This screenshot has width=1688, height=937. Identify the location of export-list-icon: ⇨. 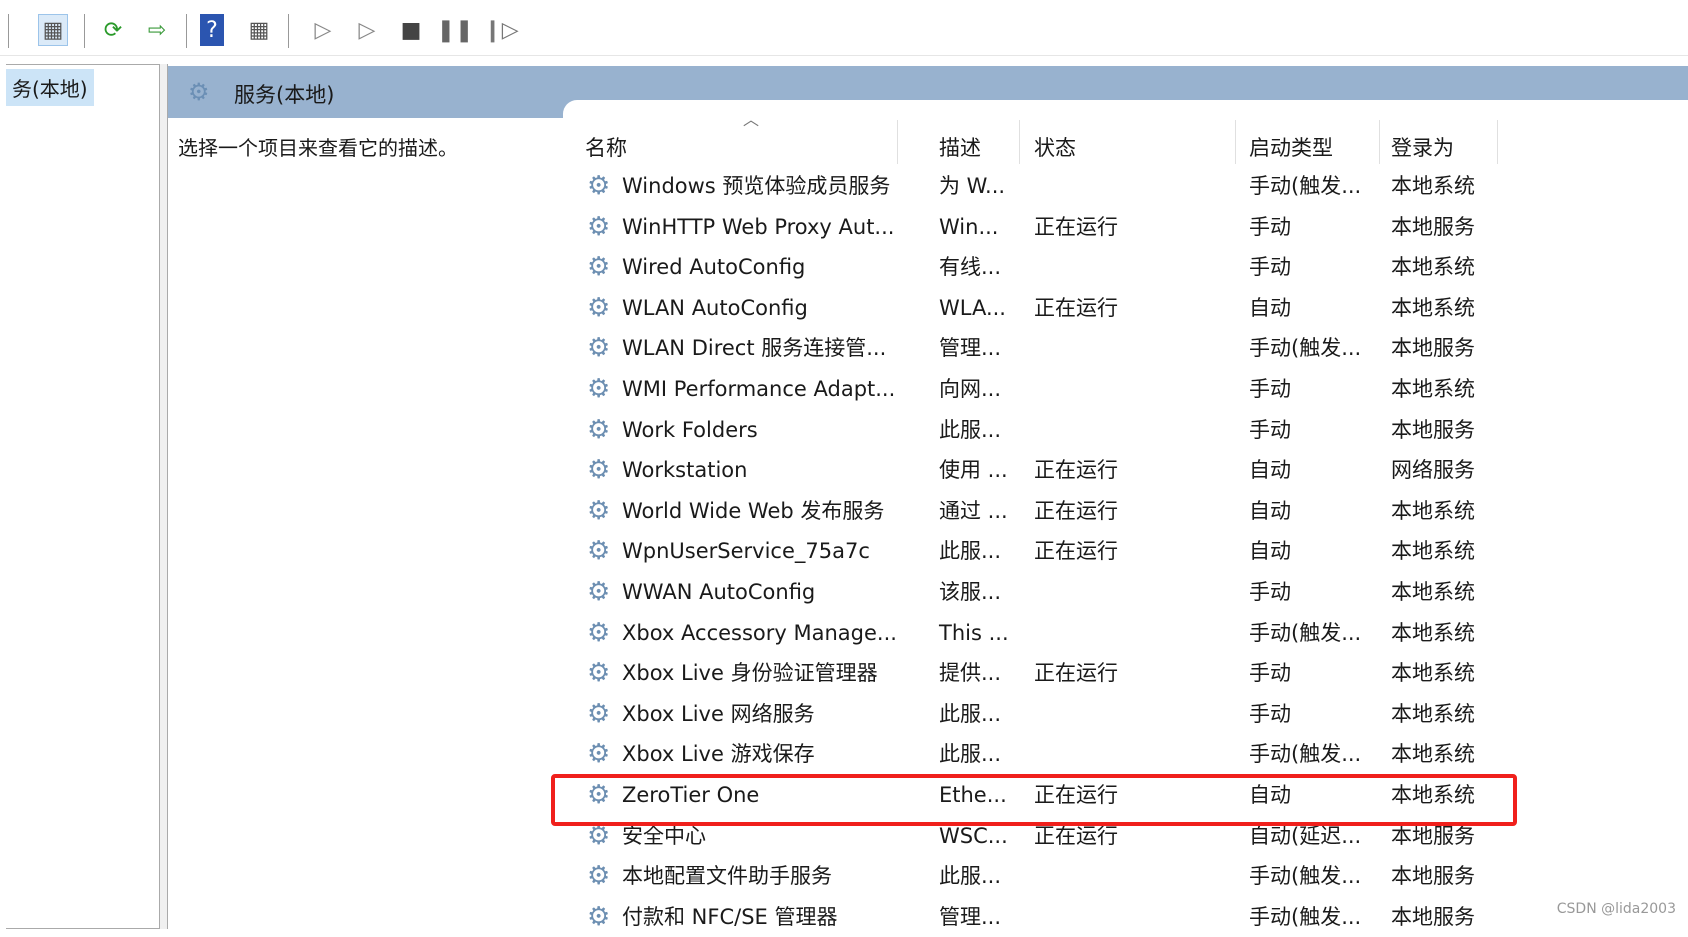
(157, 30).